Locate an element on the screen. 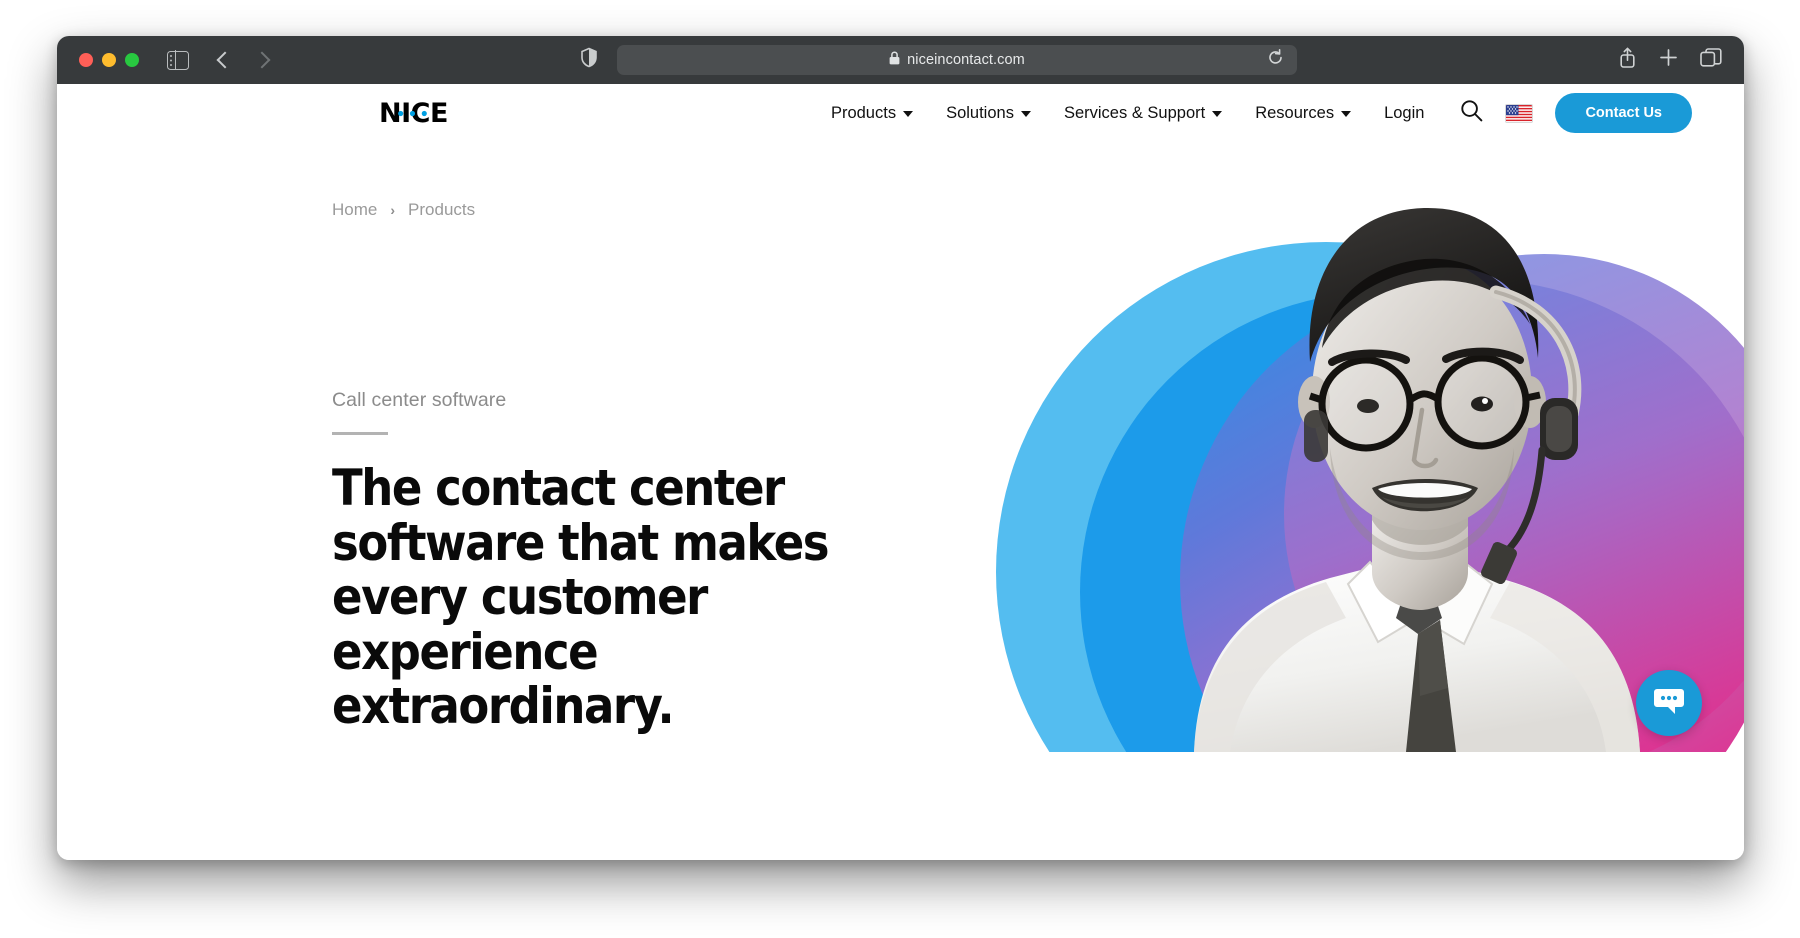  reload-icon is located at coordinates (1275, 60).